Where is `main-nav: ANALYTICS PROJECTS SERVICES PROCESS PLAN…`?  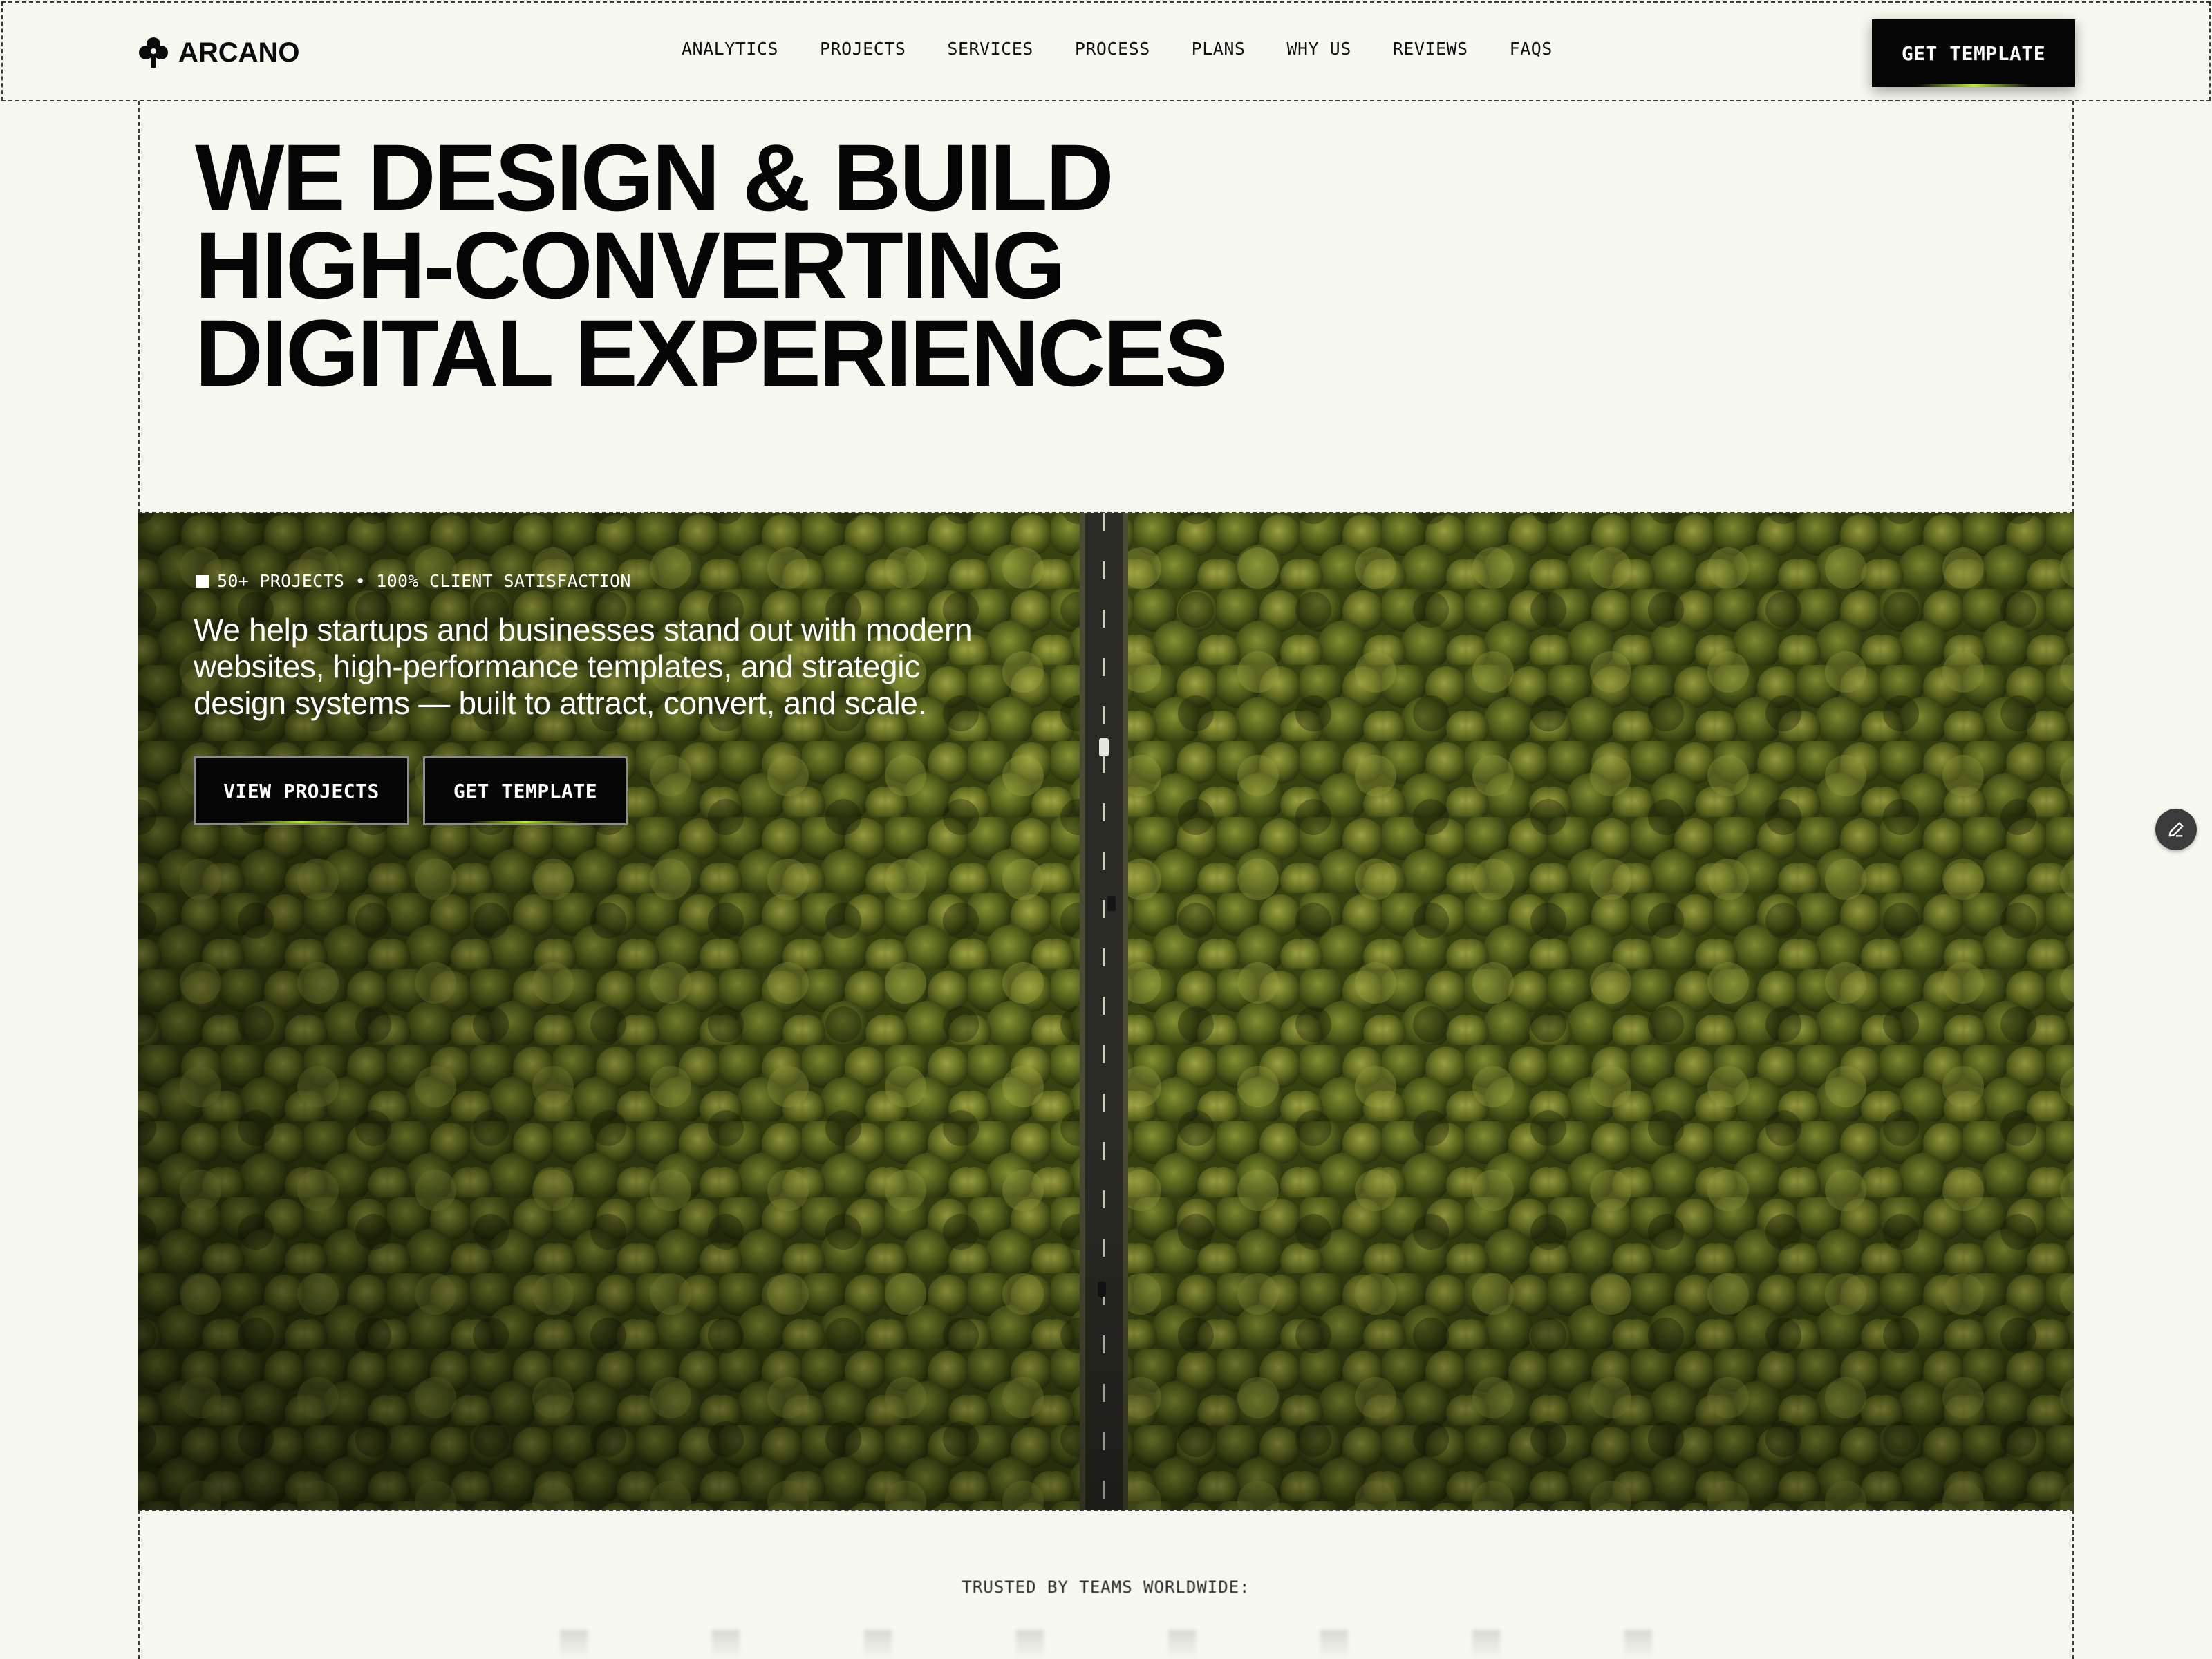 main-nav: ANALYTICS PROJECTS SERVICES PROCESS PLAN… is located at coordinates (1117, 49).